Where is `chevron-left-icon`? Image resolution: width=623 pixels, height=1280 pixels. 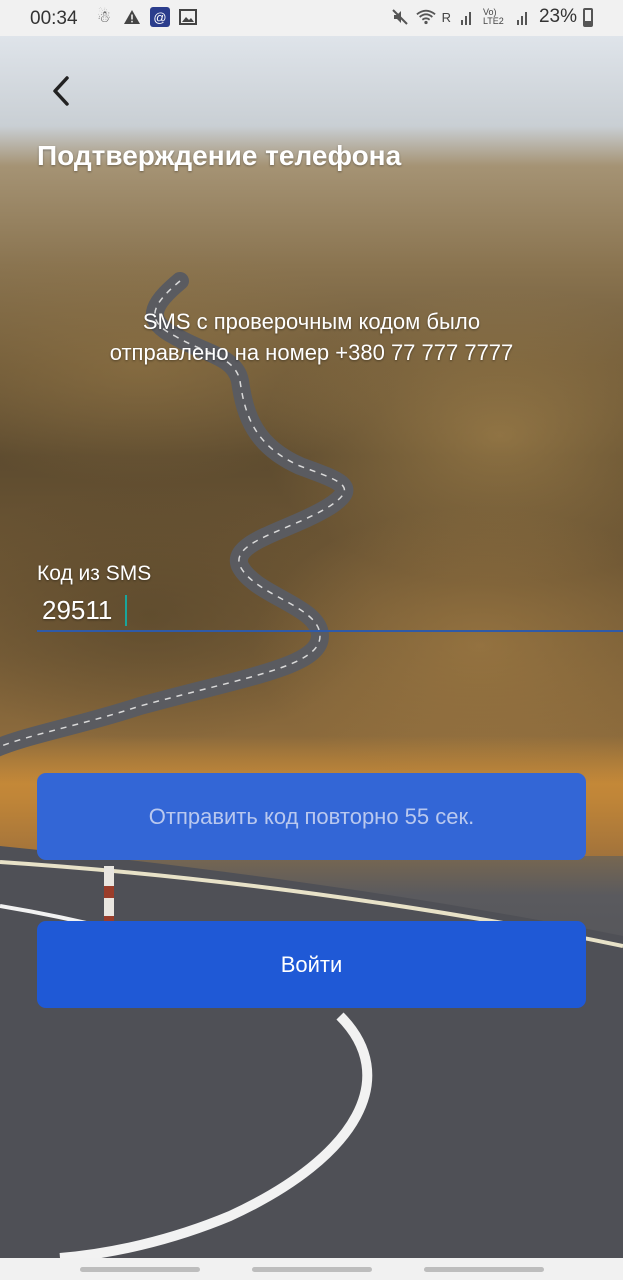 chevron-left-icon is located at coordinates (61, 91).